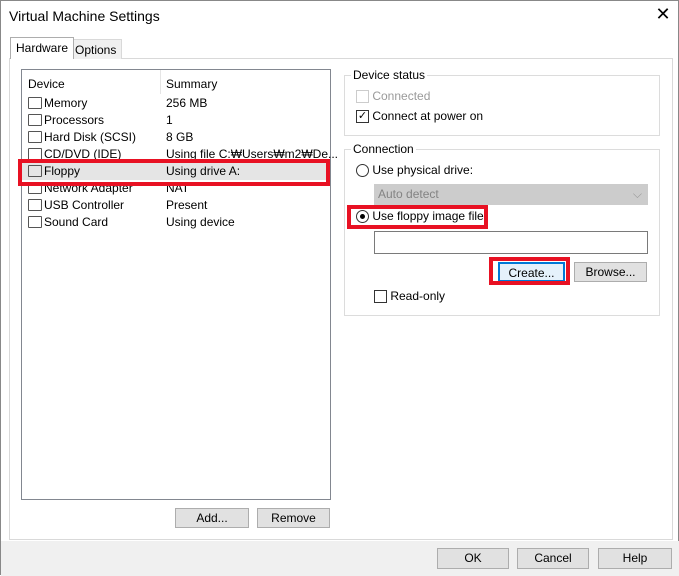 This screenshot has height=576, width=679. Describe the element at coordinates (46, 84) in the screenshot. I see `column-device: Device` at that location.